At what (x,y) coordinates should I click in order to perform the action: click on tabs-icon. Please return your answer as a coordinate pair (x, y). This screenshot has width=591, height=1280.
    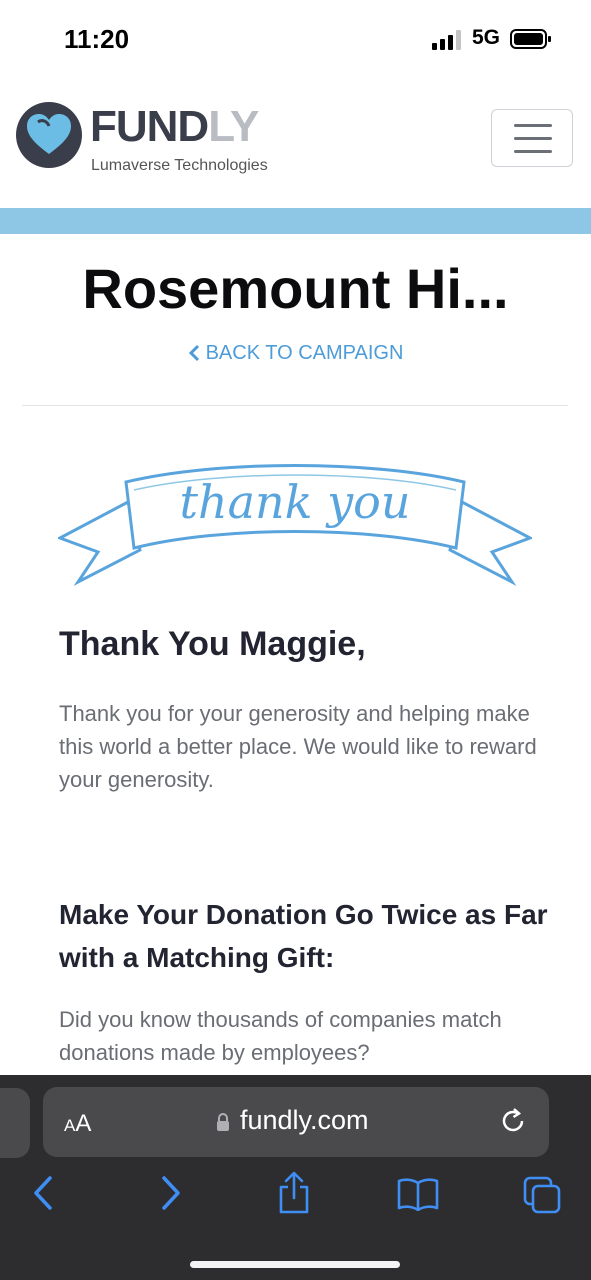
    Looking at the image, I should click on (542, 1195).